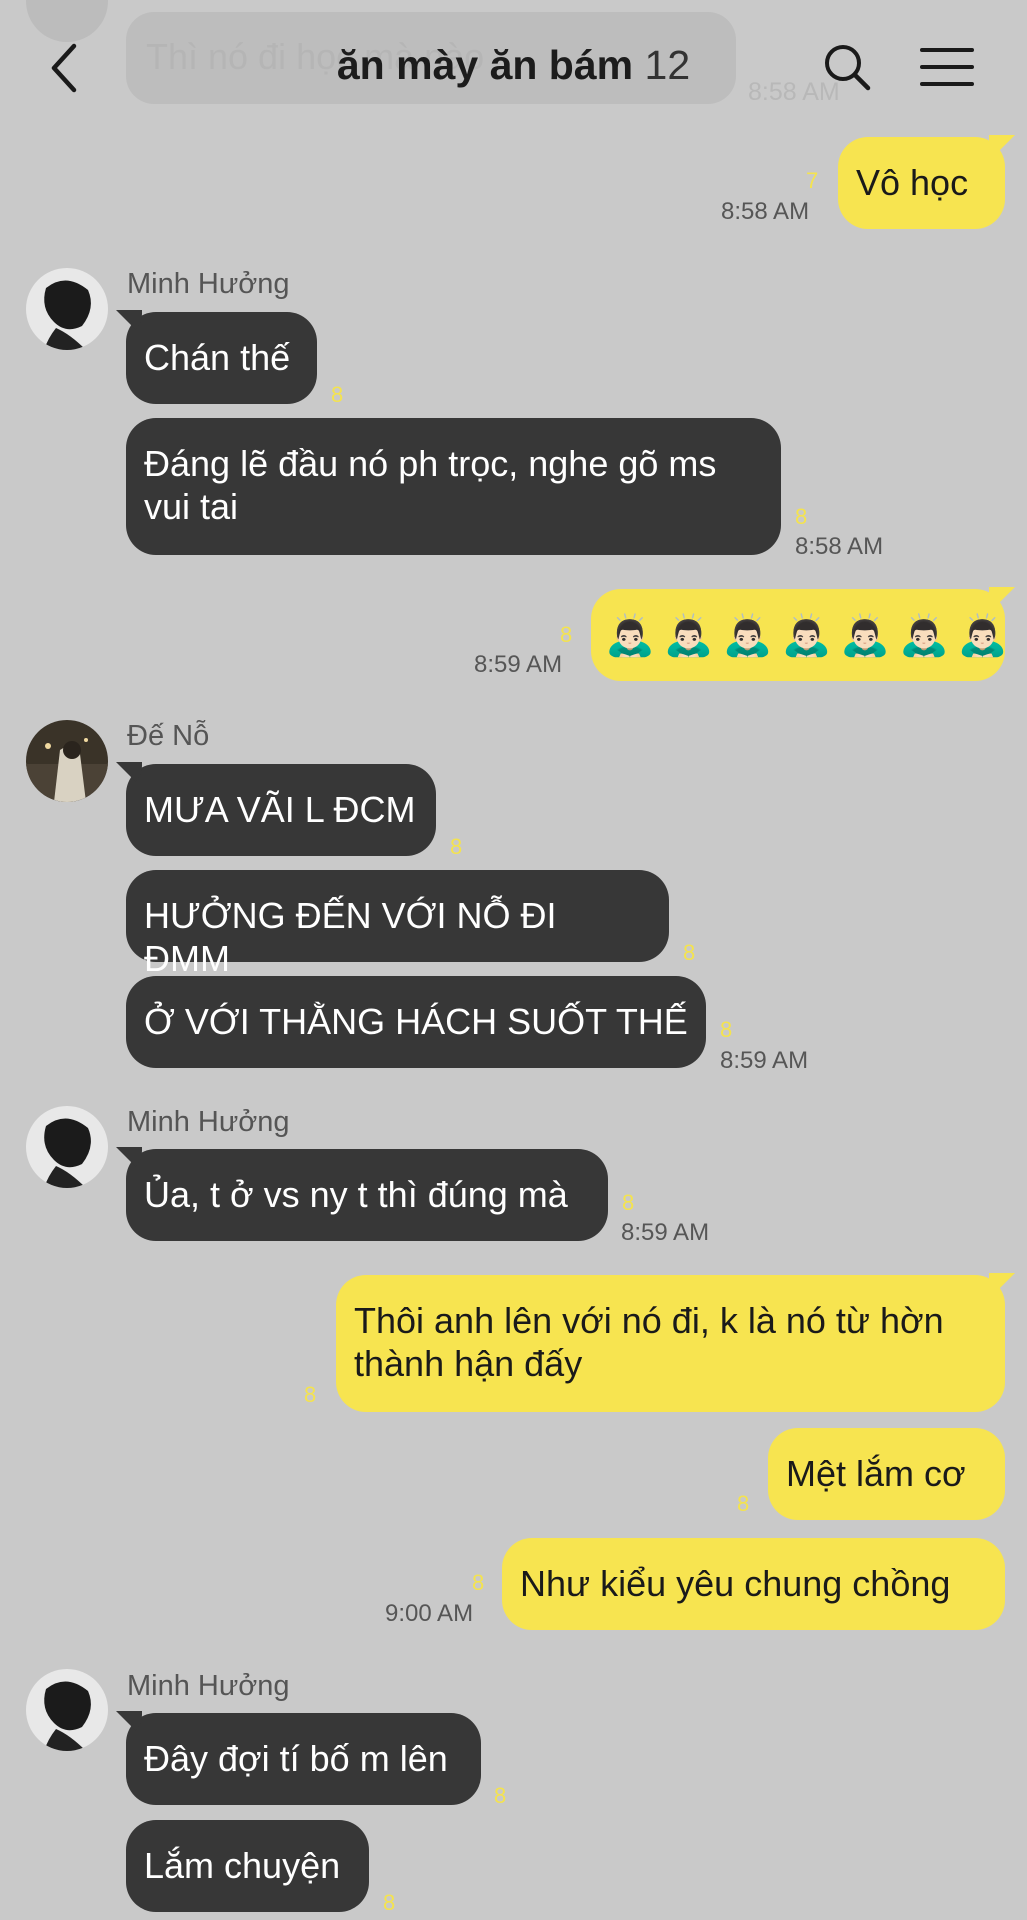 This screenshot has width=1027, height=1920. Describe the element at coordinates (296, 1758) in the screenshot. I see `message-text: Đây đợi tí bố m lên` at that location.